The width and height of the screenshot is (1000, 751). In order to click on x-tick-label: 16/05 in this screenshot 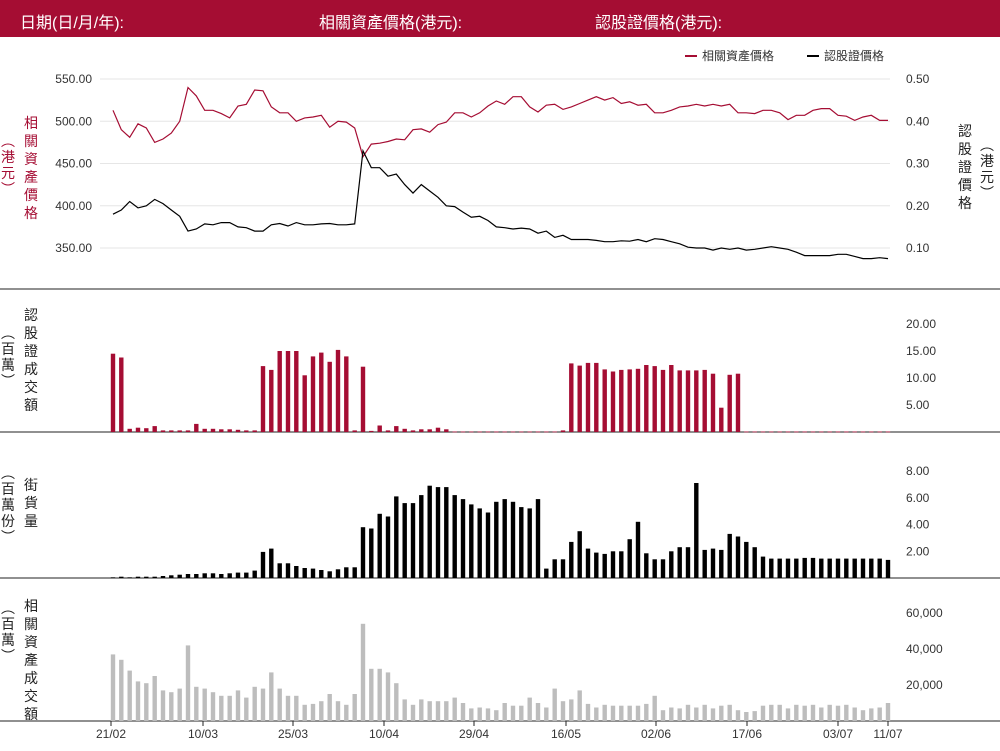, I will do `click(566, 734)`.